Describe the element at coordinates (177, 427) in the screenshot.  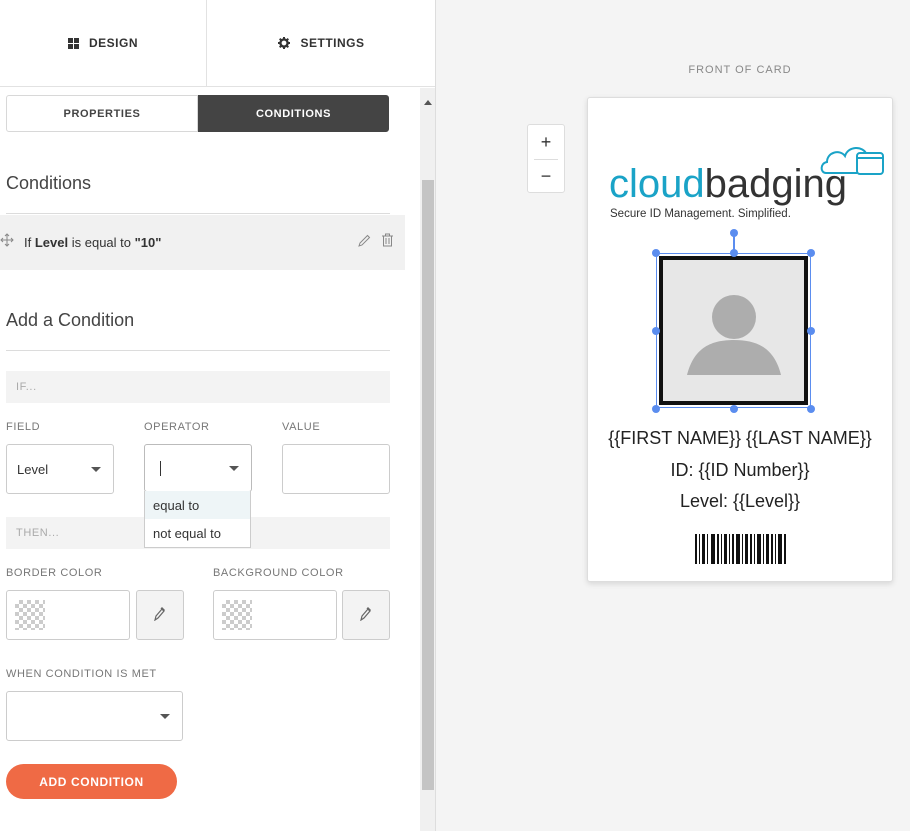
I see `operator-label: OPERATOR` at that location.